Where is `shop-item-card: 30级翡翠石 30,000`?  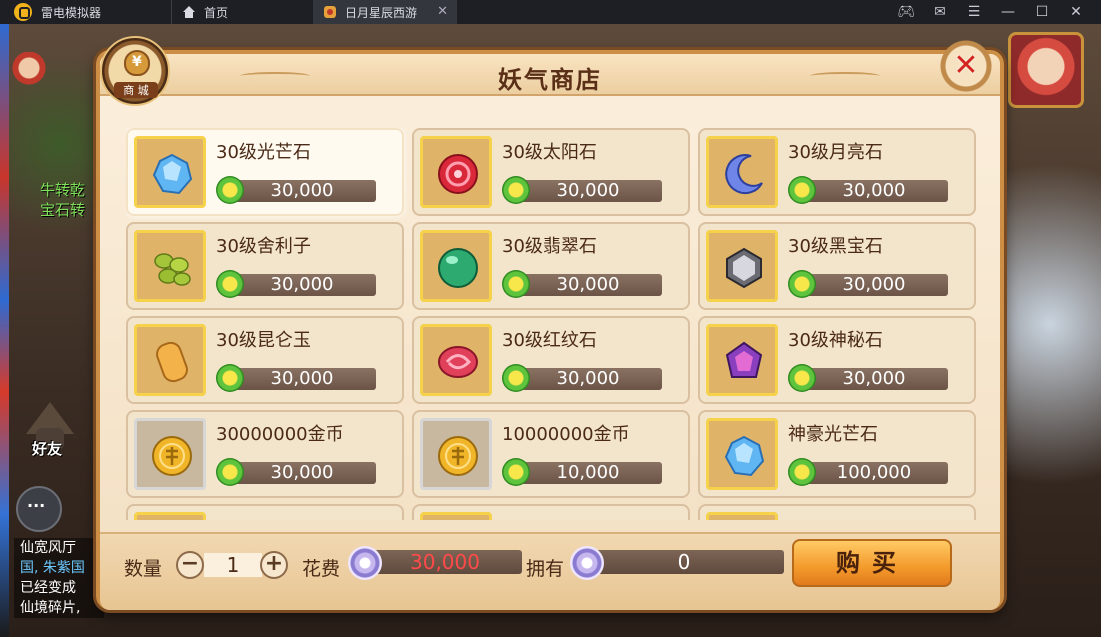
shop-item-card: 30级翡翠石 30,000 is located at coordinates (551, 266).